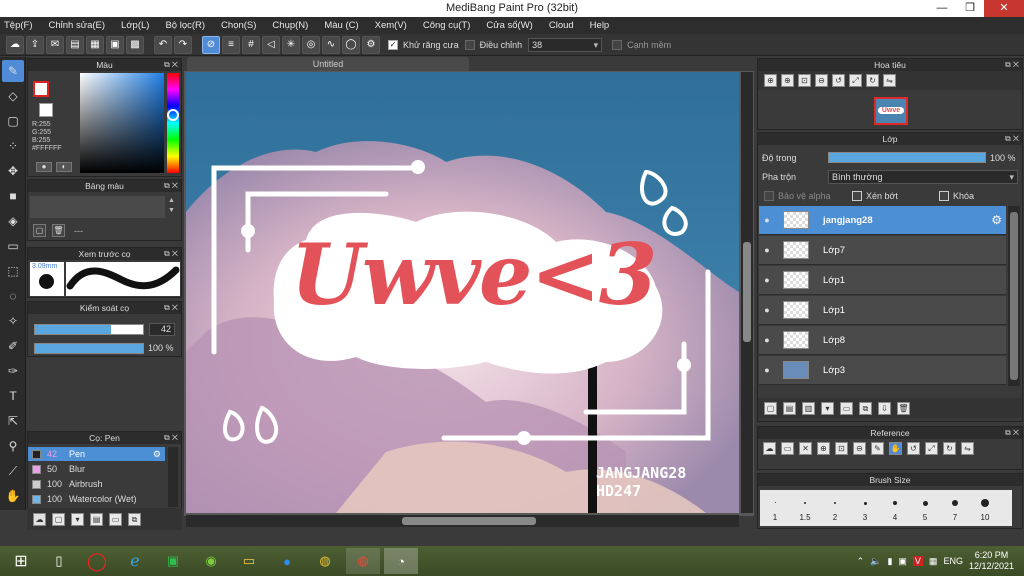  I want to click on text-tool-icon: T, so click(13, 396).